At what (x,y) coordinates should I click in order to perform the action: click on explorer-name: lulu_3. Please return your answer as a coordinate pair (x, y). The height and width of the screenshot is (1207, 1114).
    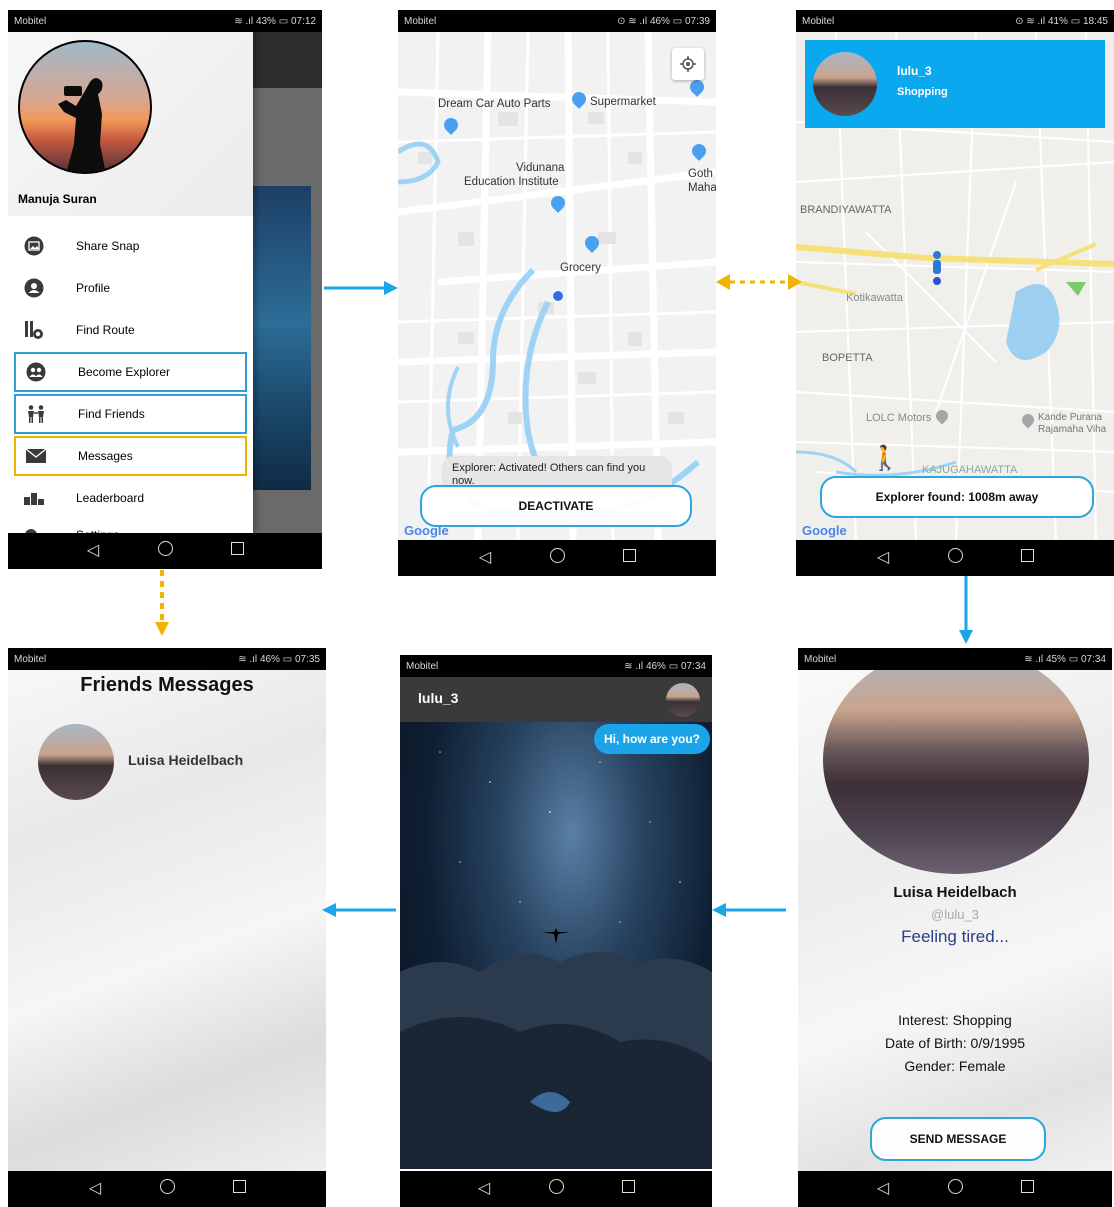
    Looking at the image, I should click on (914, 71).